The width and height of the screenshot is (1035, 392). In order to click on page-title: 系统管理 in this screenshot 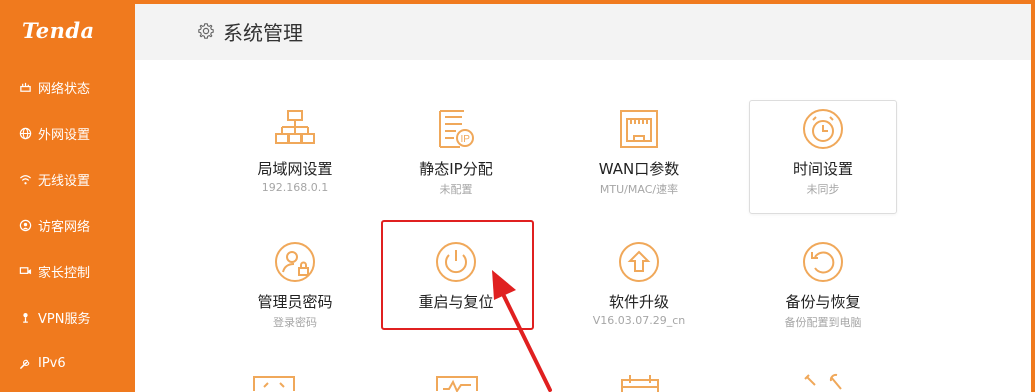, I will do `click(263, 33)`.